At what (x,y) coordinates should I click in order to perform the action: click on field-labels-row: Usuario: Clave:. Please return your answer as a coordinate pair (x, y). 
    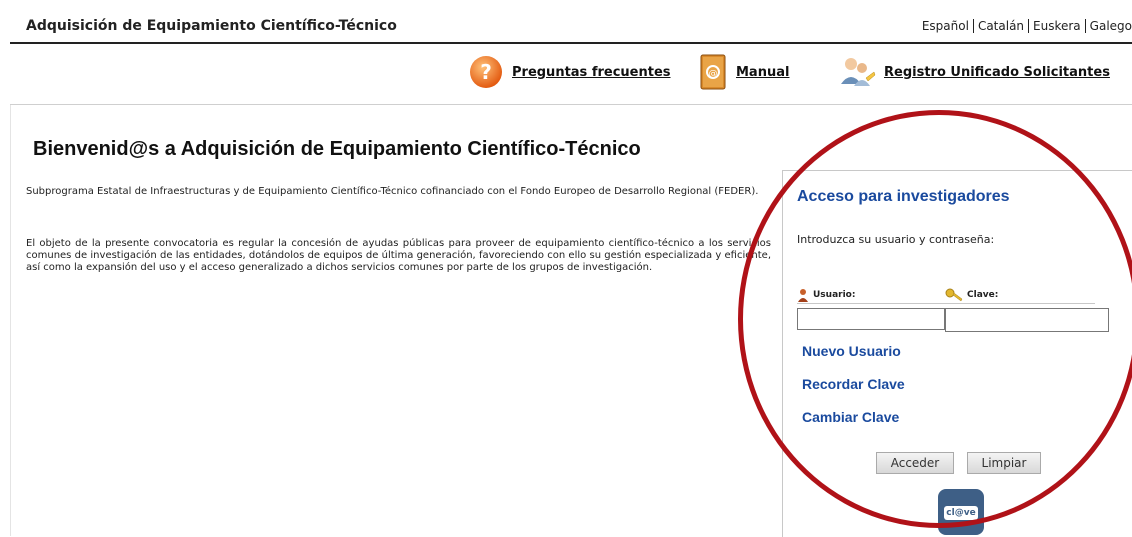
    Looking at the image, I should click on (946, 295).